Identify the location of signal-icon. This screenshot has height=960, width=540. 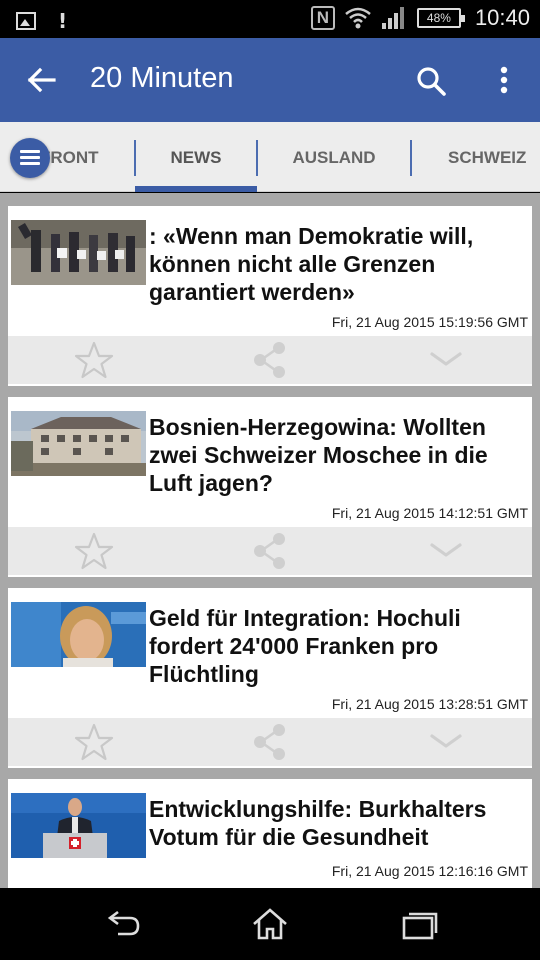
(392, 18).